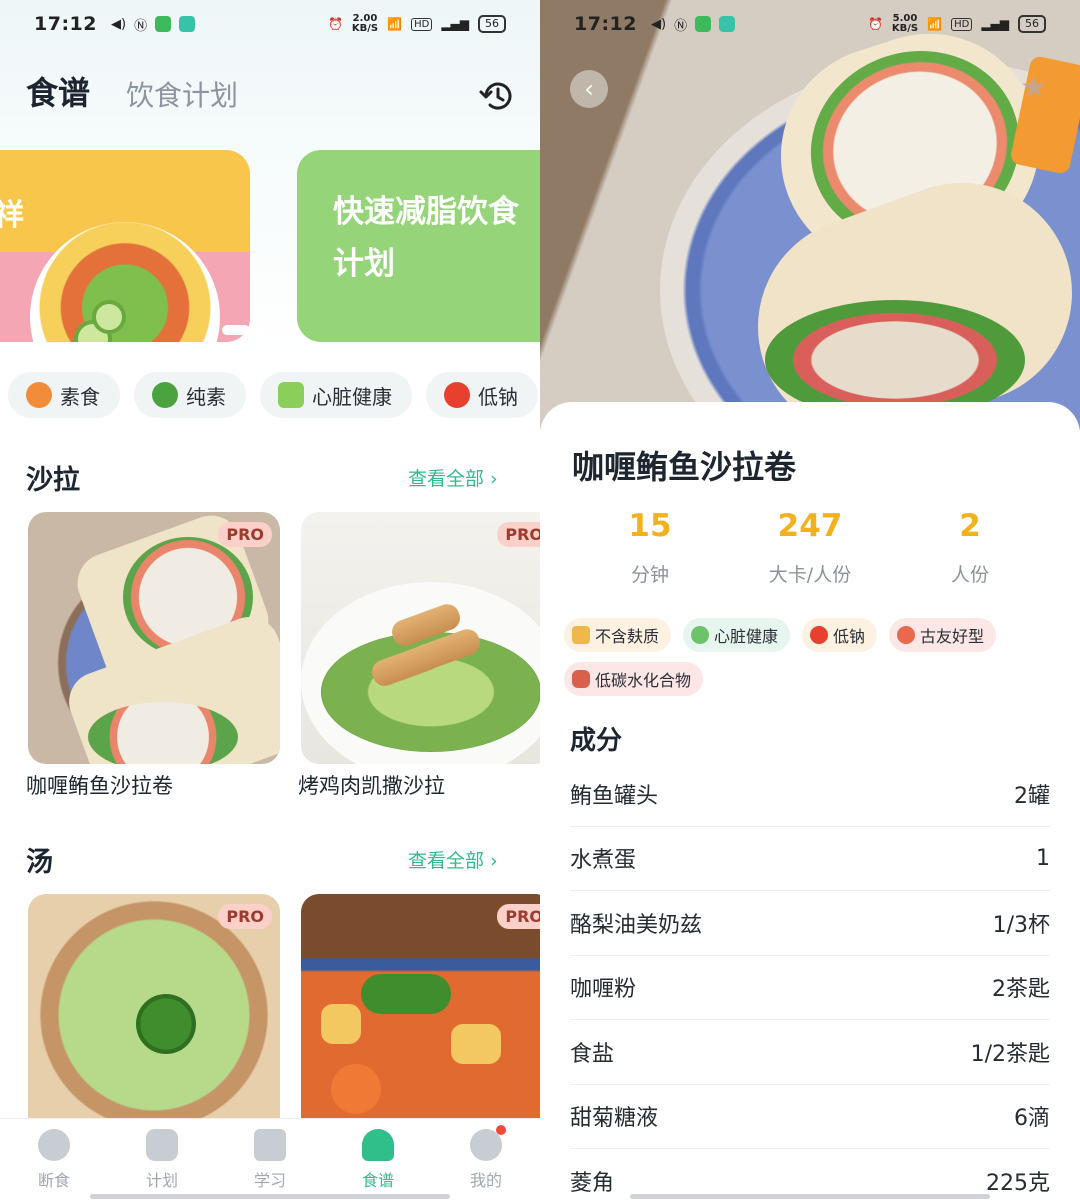 The width and height of the screenshot is (1080, 1200). What do you see at coordinates (244, 330) in the screenshot?
I see `carousel-indicator` at bounding box center [244, 330].